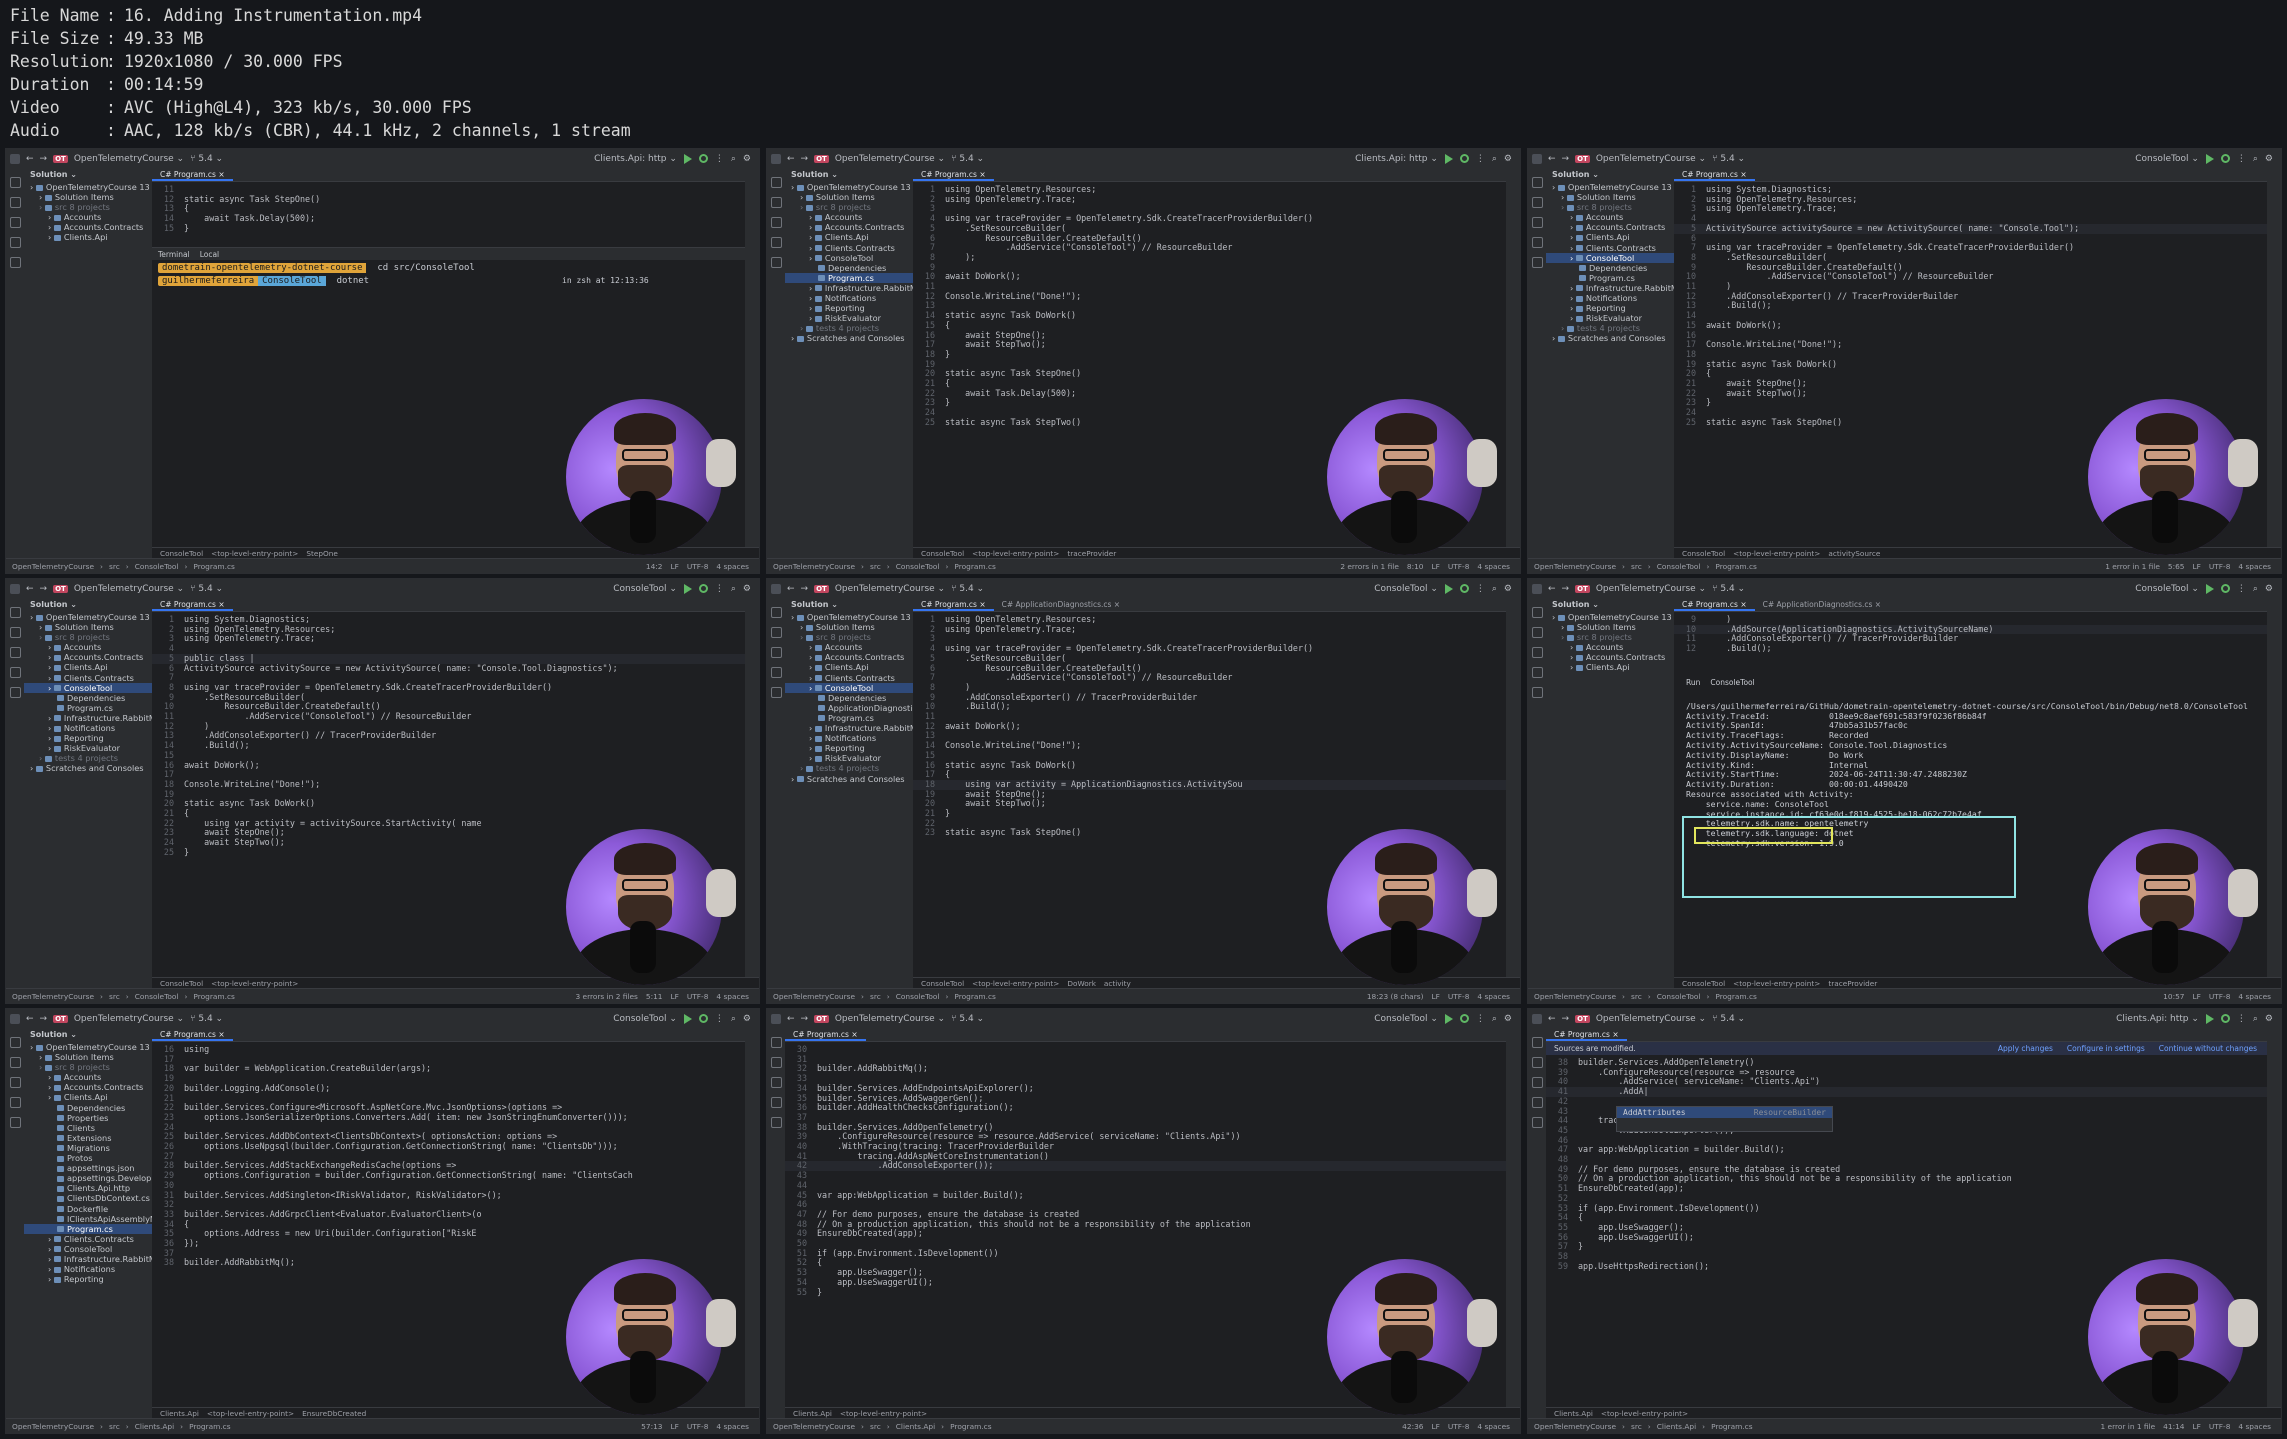 The height and width of the screenshot is (1439, 2287). Describe the element at coordinates (2208, 1048) in the screenshot. I see `banner-action-link: Continue without changes` at that location.